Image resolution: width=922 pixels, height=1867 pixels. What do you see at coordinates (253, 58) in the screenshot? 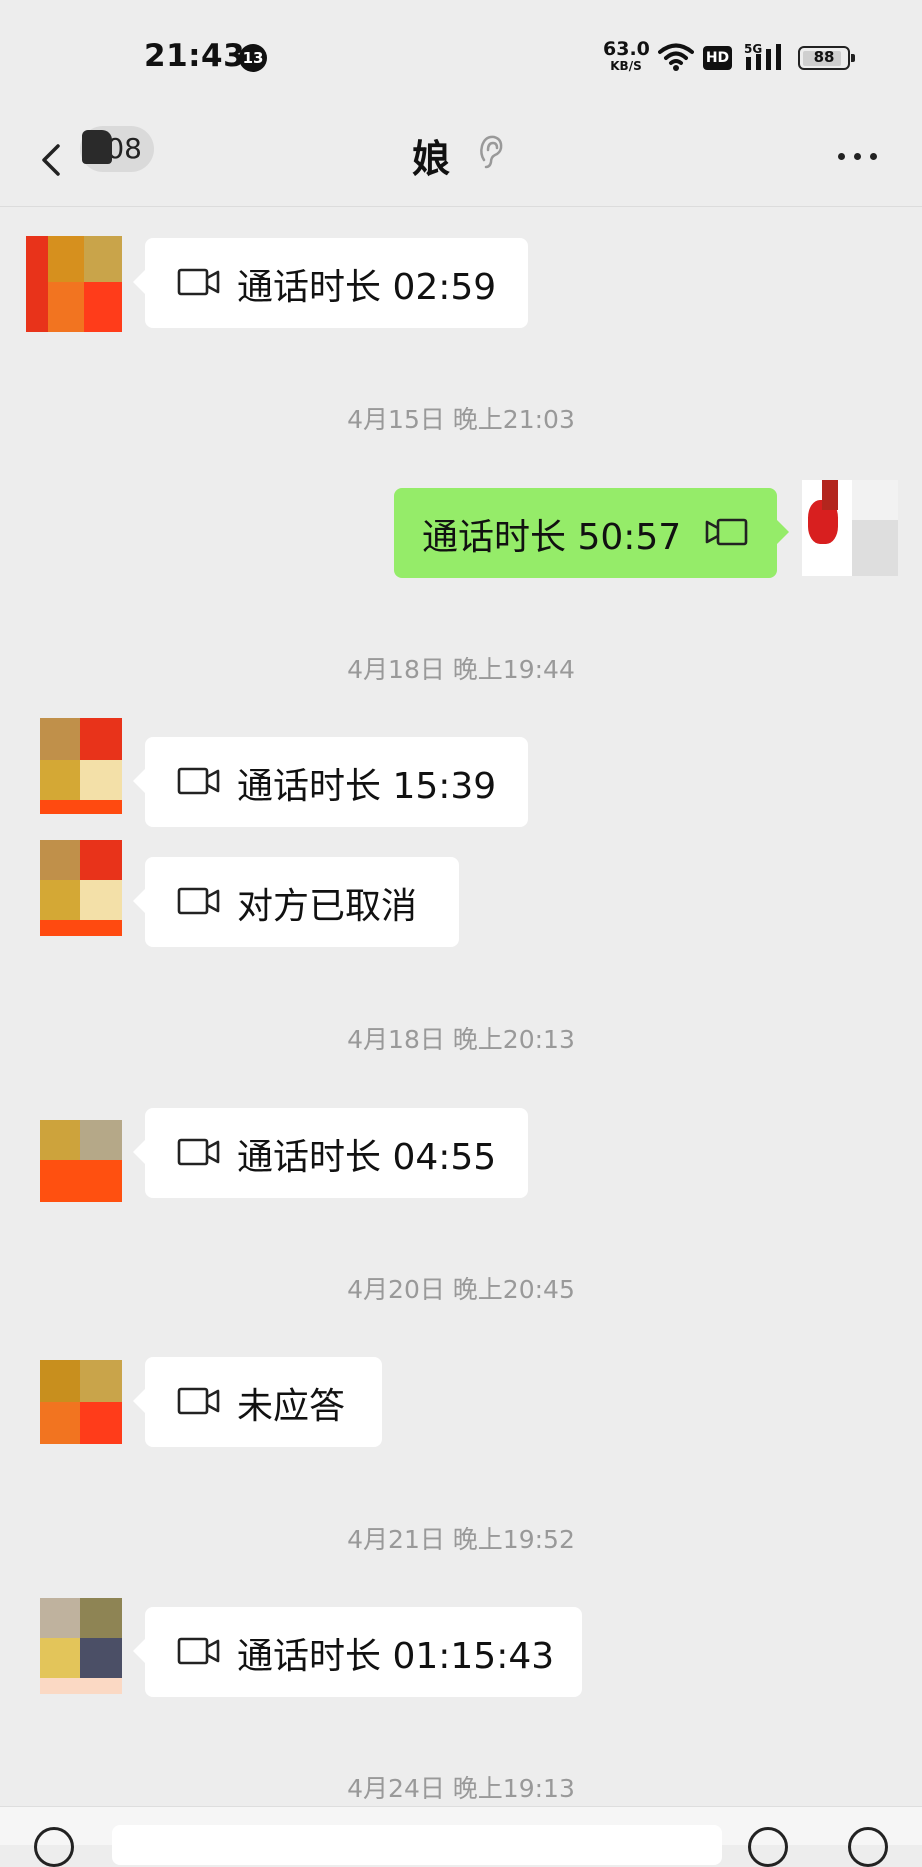
I see `notification-count-badge: 13` at bounding box center [253, 58].